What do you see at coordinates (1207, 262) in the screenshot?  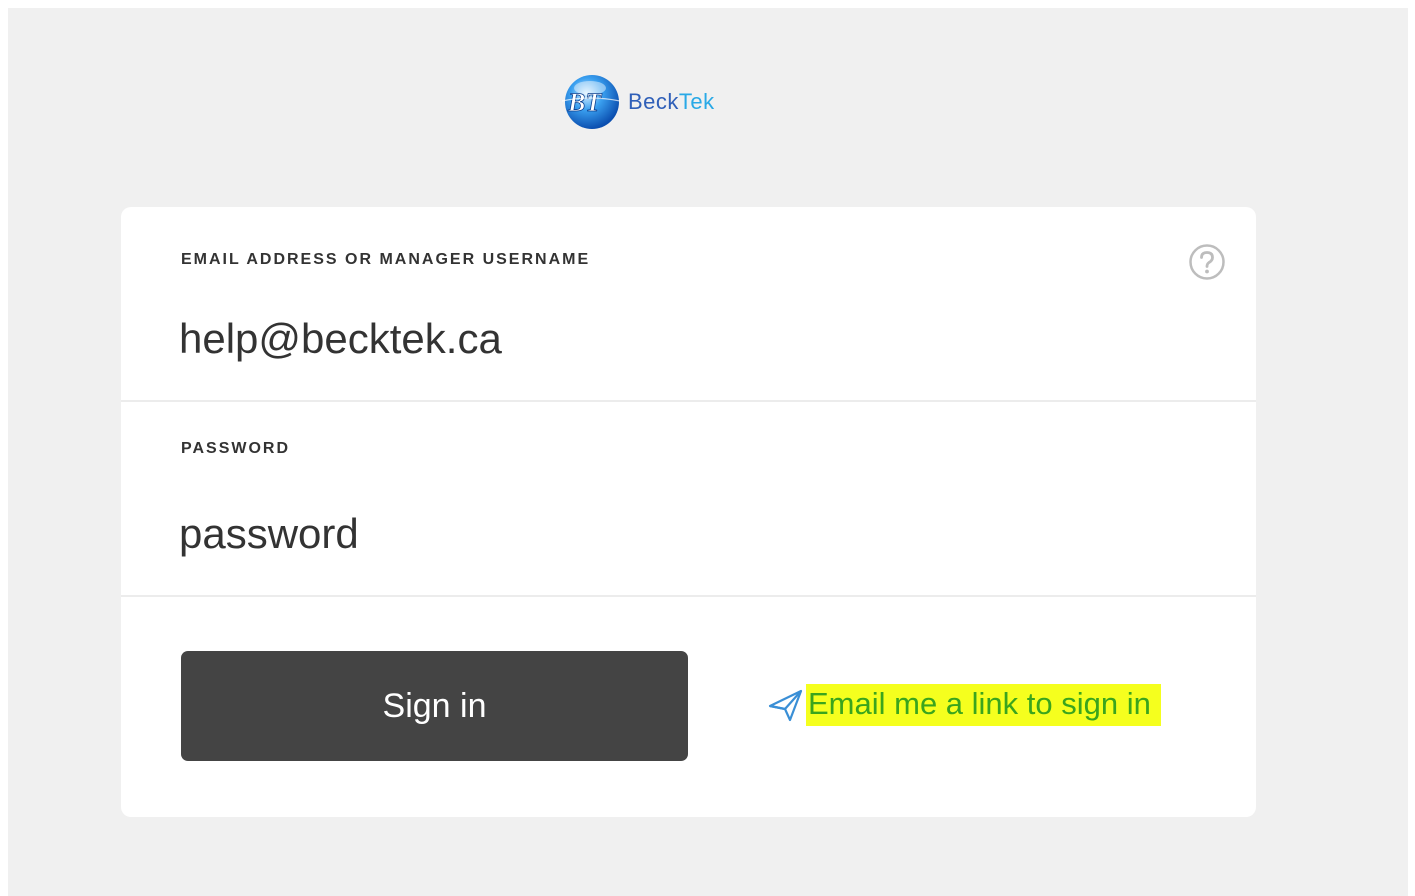 I see `question-circle-icon` at bounding box center [1207, 262].